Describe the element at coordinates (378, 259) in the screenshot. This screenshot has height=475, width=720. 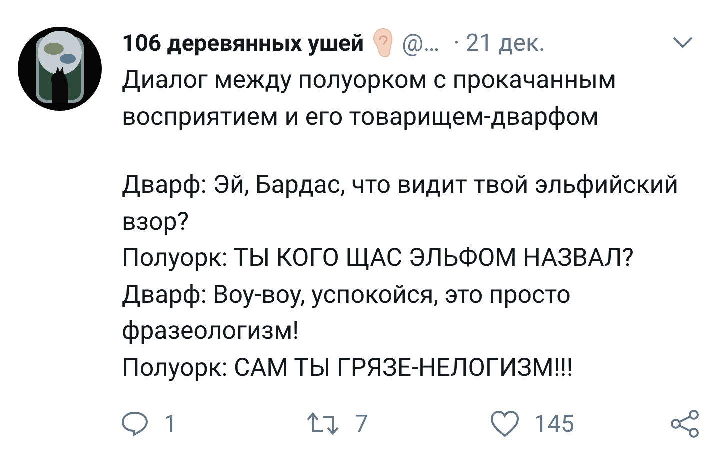
I see `tweet-text-line: Полуорк: ТЫ КОГО ЩАС ЭЛЬФОМ НАЗВАЛ?` at that location.